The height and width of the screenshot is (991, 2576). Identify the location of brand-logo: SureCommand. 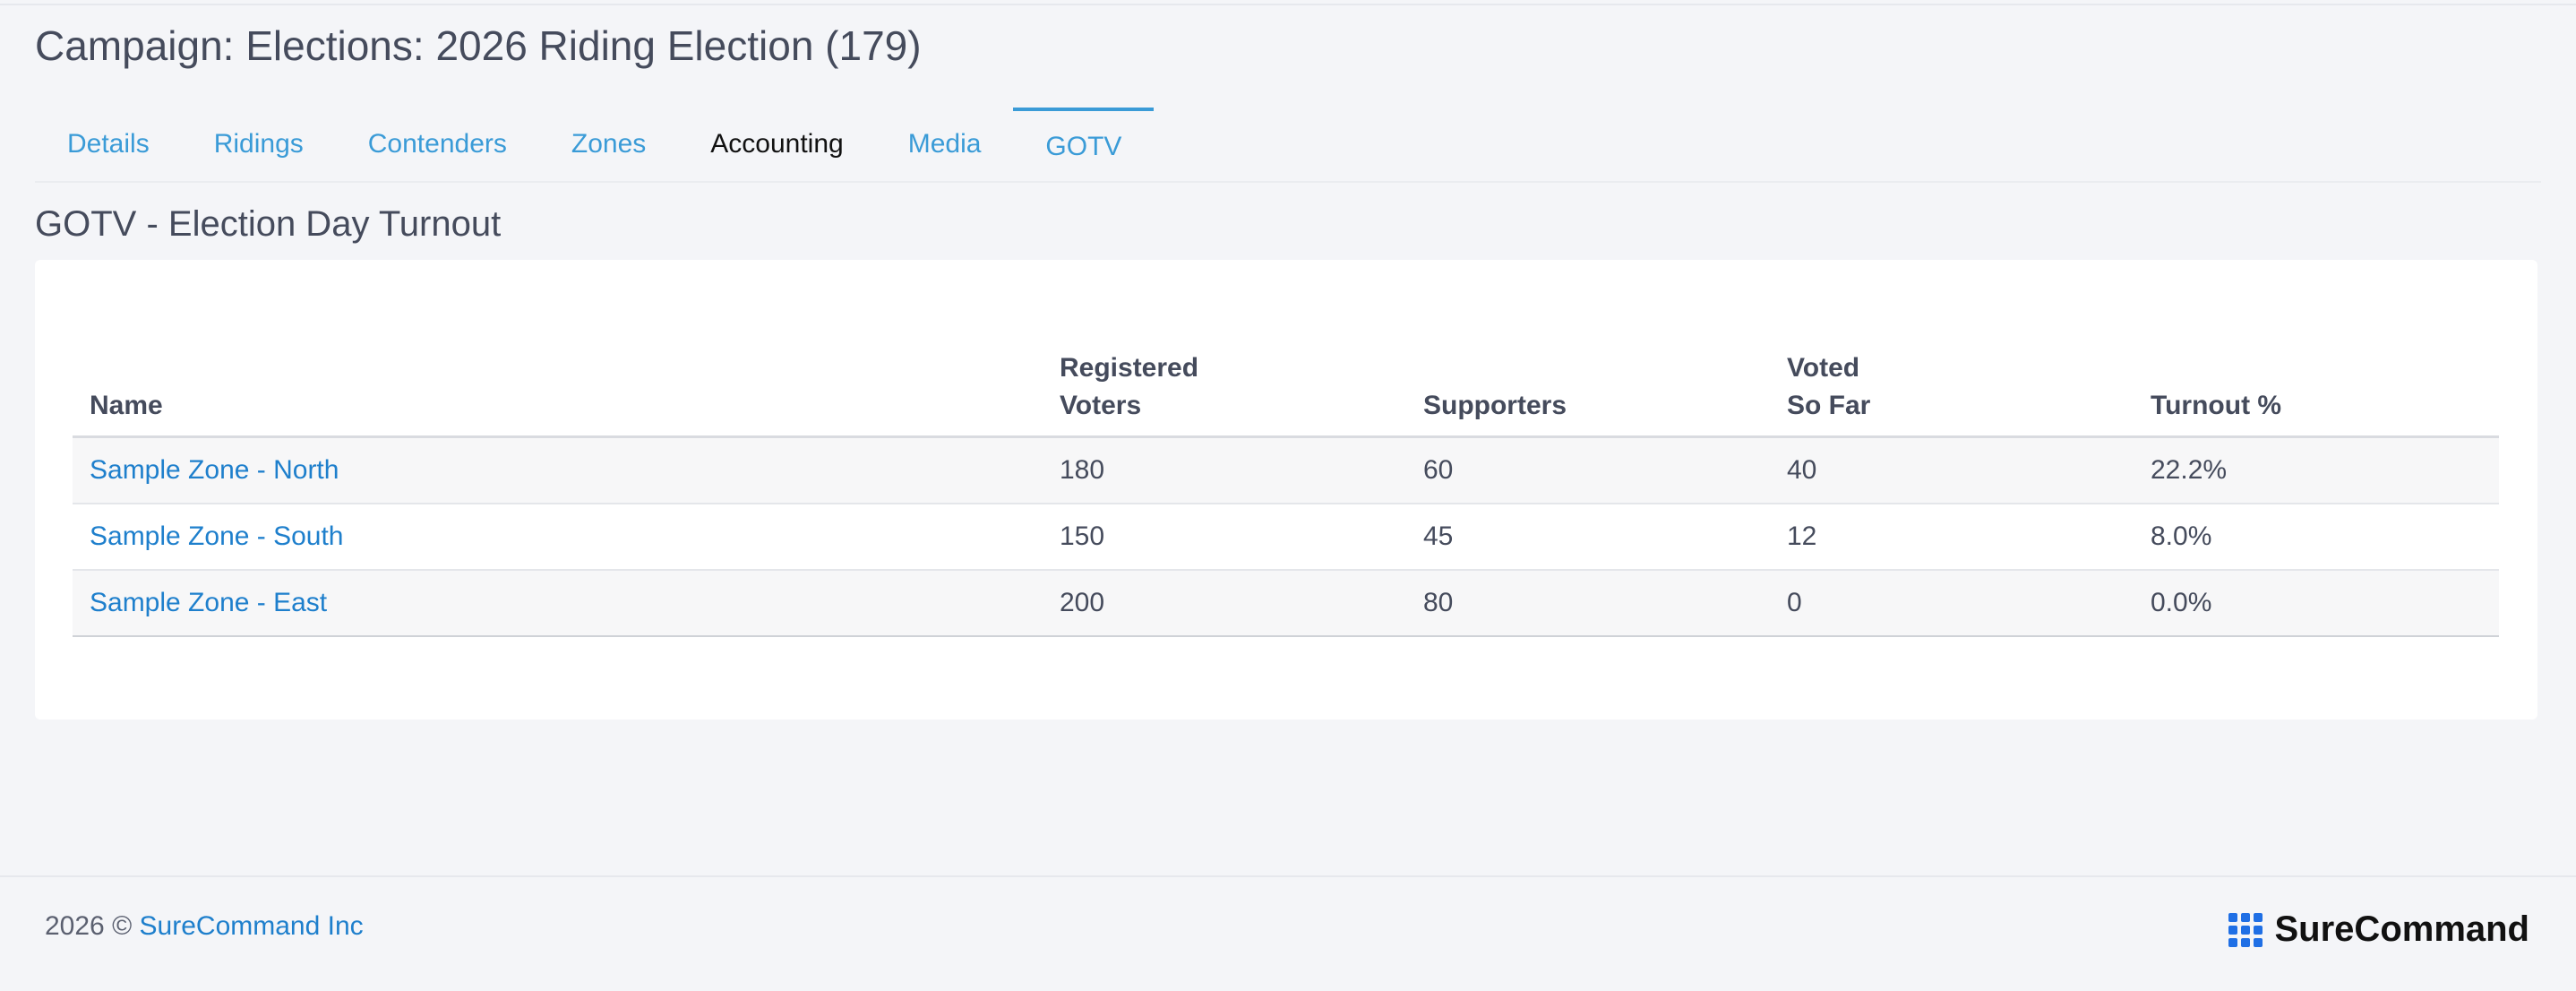
(2379, 930).